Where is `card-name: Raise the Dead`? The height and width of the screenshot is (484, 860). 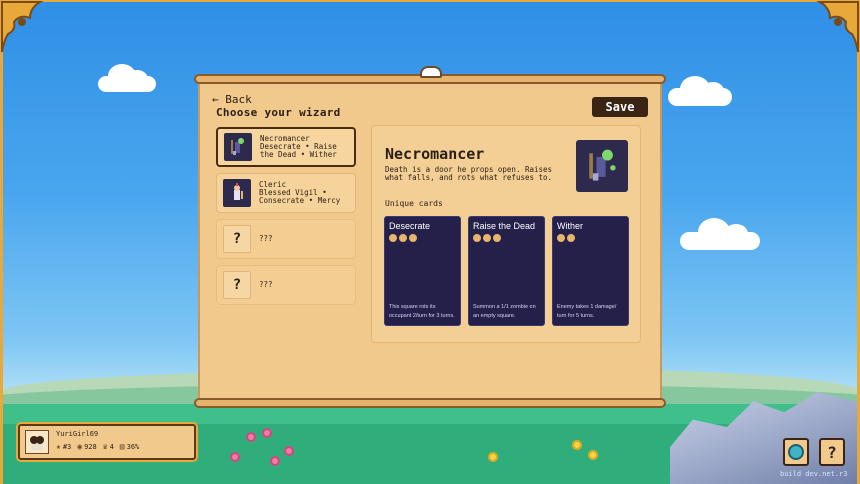 card-name: Raise the Dead is located at coordinates (504, 226).